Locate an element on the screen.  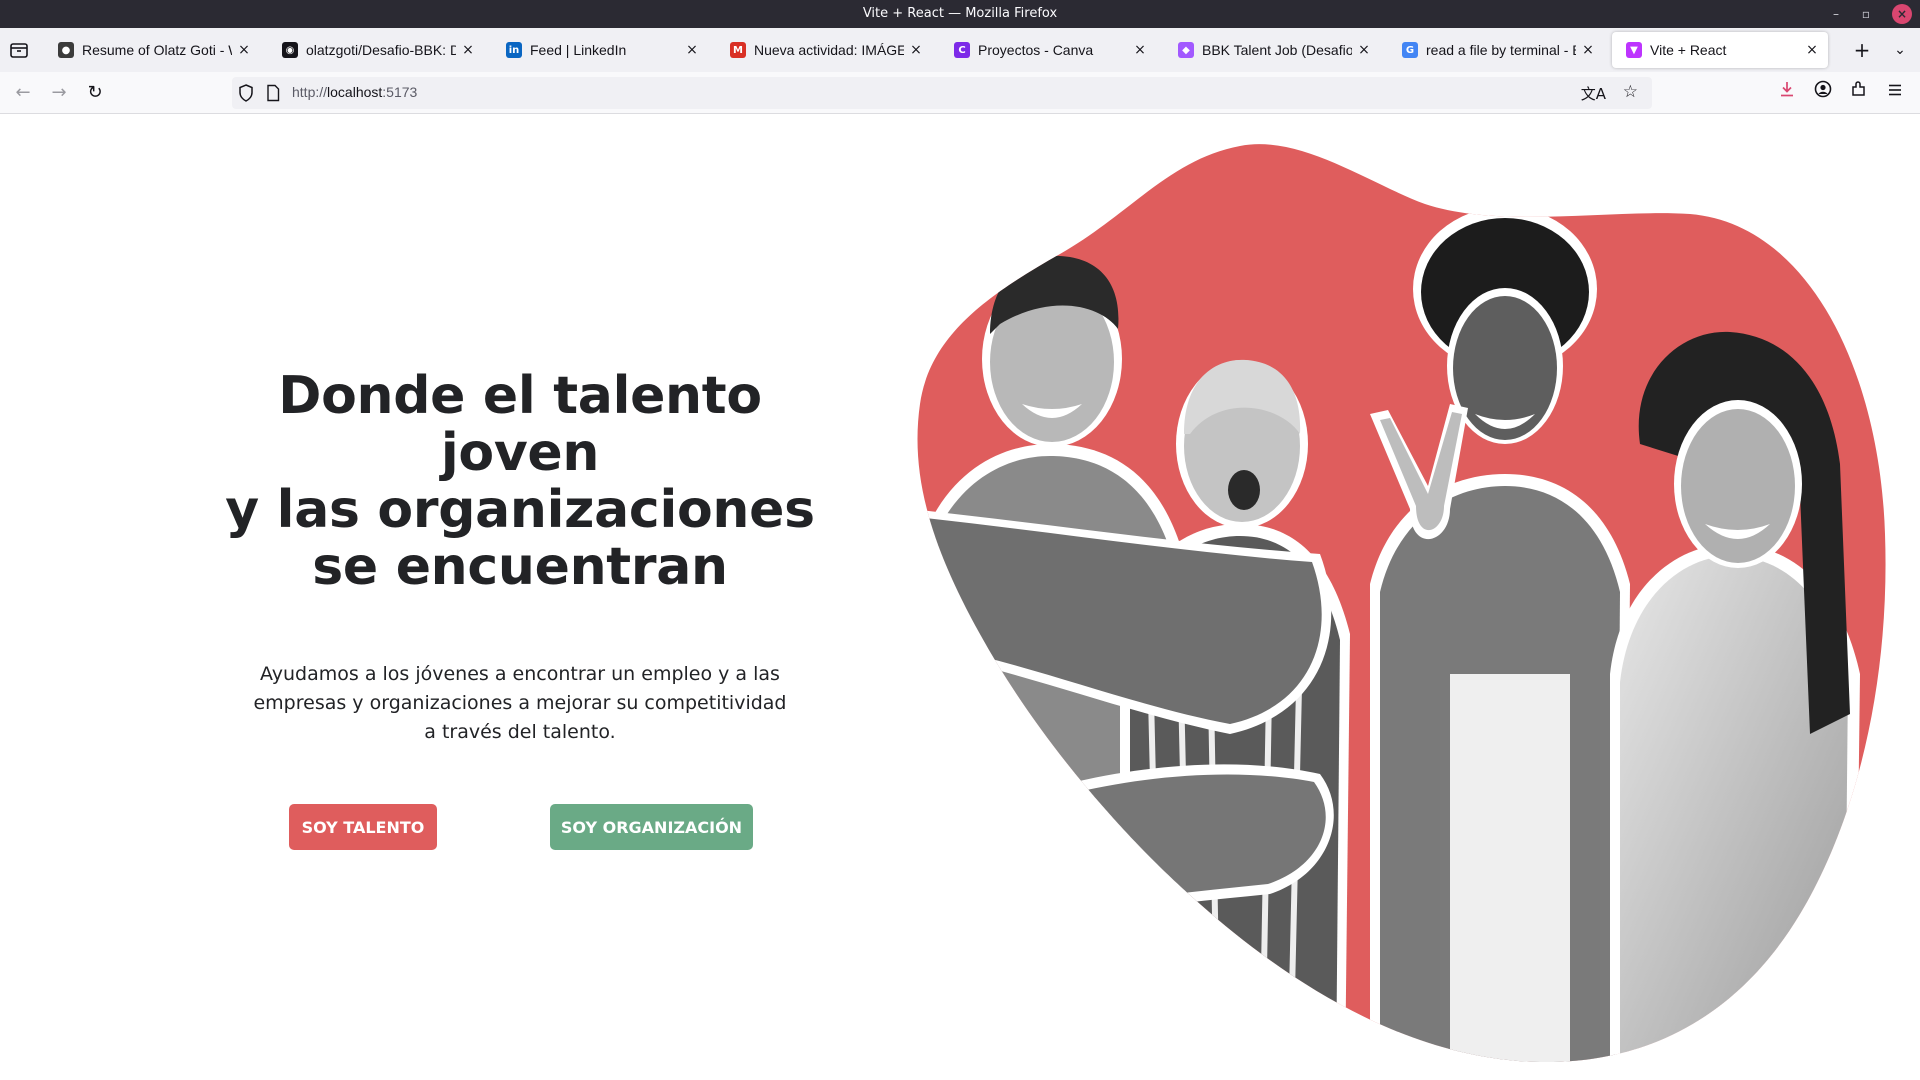
url-text: http://localhost:5173 is located at coordinates (354, 92).